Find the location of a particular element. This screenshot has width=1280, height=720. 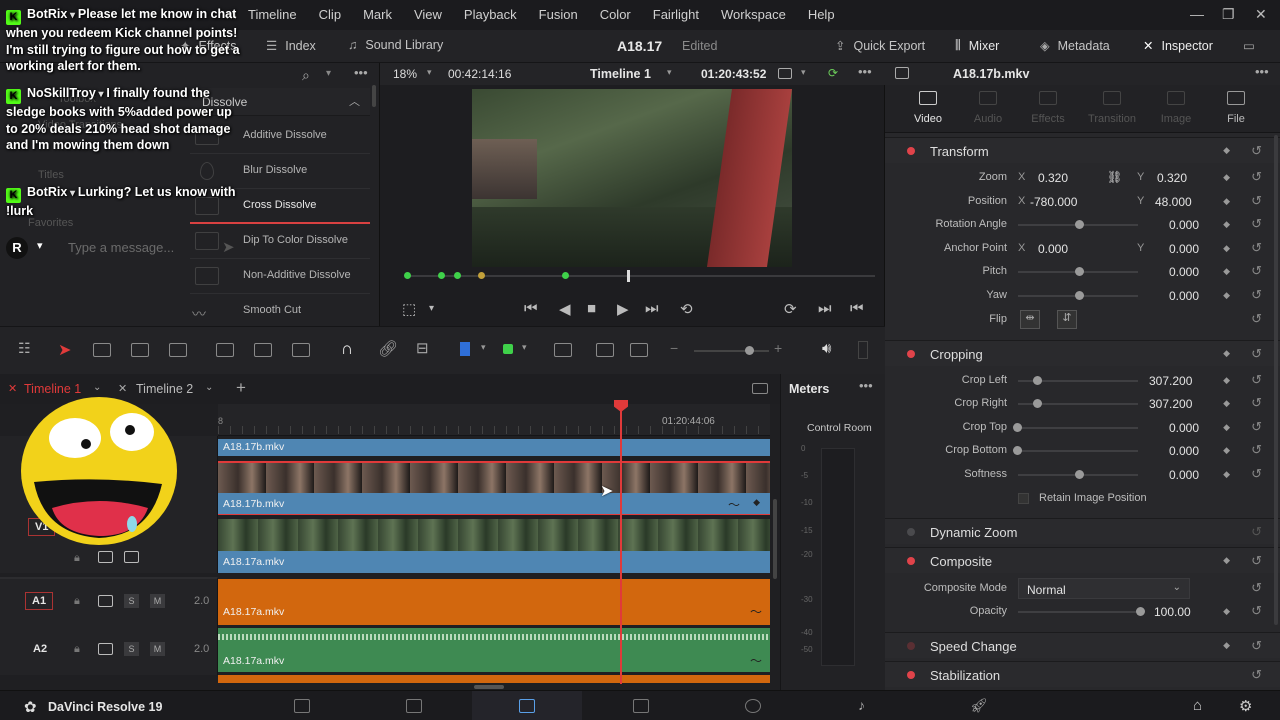

clip-v2-thumbnails is located at coordinates (494, 477).